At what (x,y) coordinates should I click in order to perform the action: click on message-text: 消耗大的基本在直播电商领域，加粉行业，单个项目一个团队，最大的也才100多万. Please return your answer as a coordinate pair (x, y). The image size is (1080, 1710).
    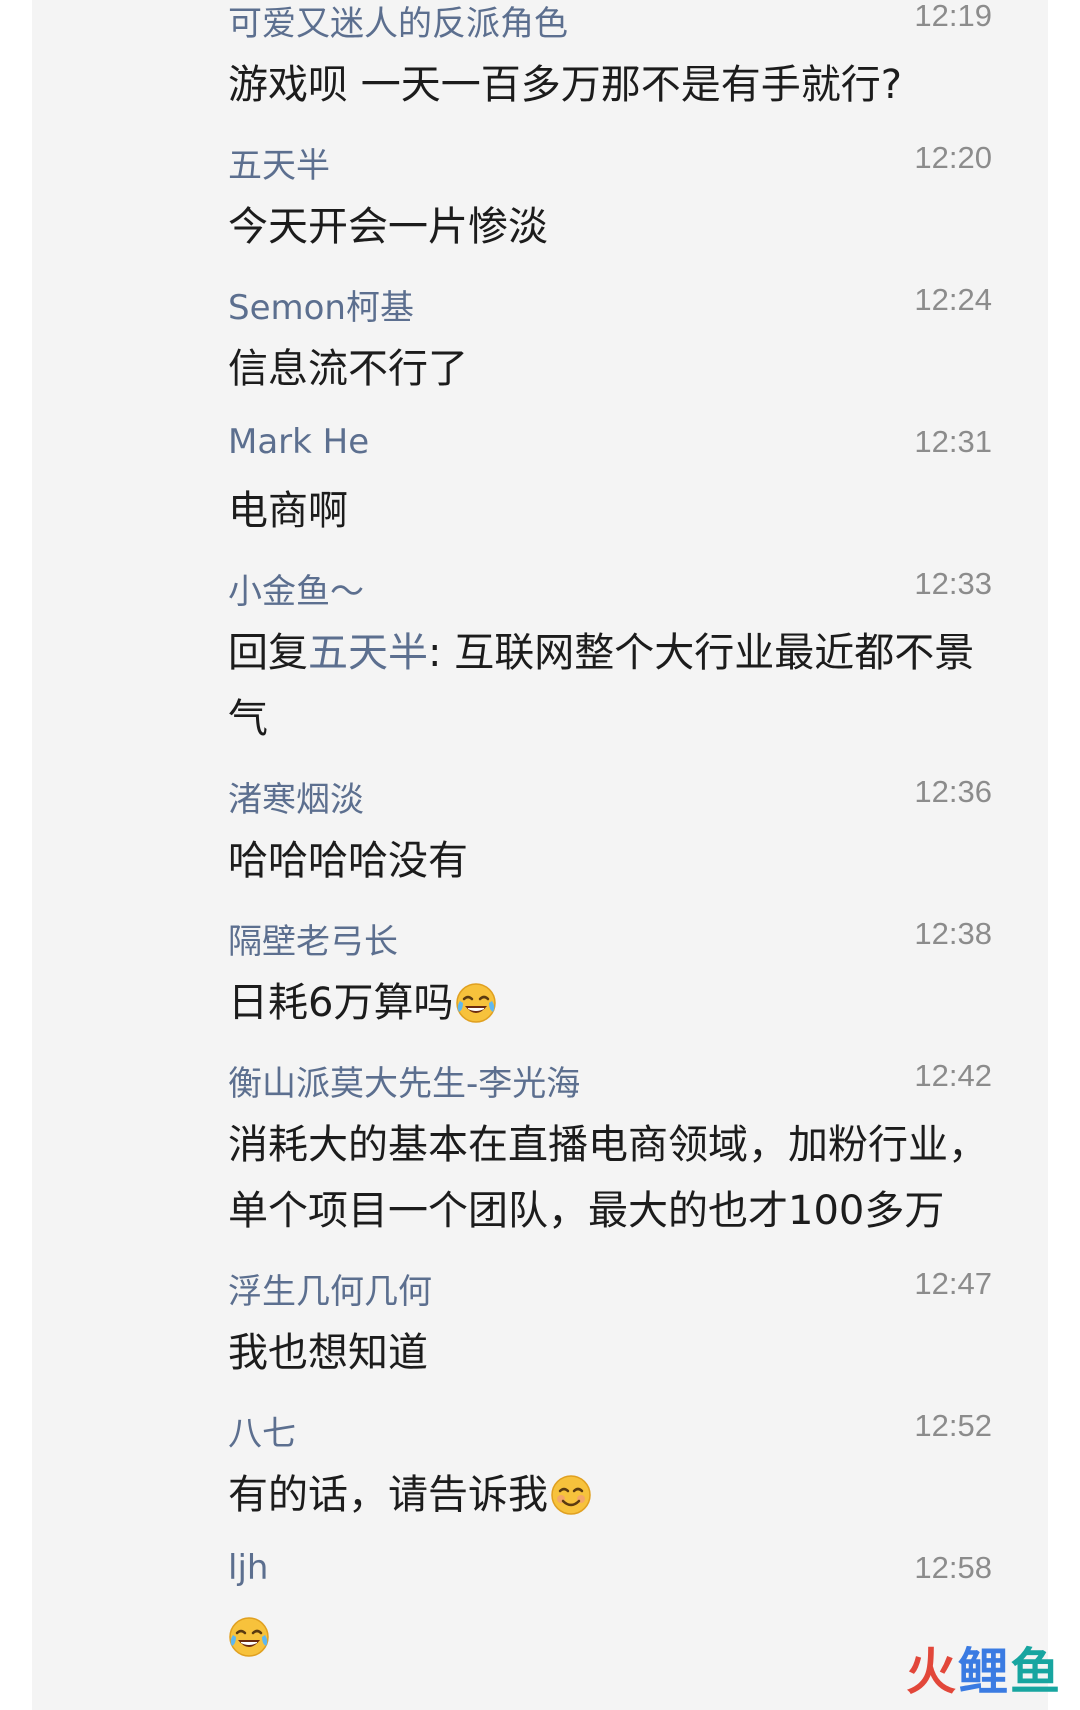
    Looking at the image, I should click on (608, 1178).